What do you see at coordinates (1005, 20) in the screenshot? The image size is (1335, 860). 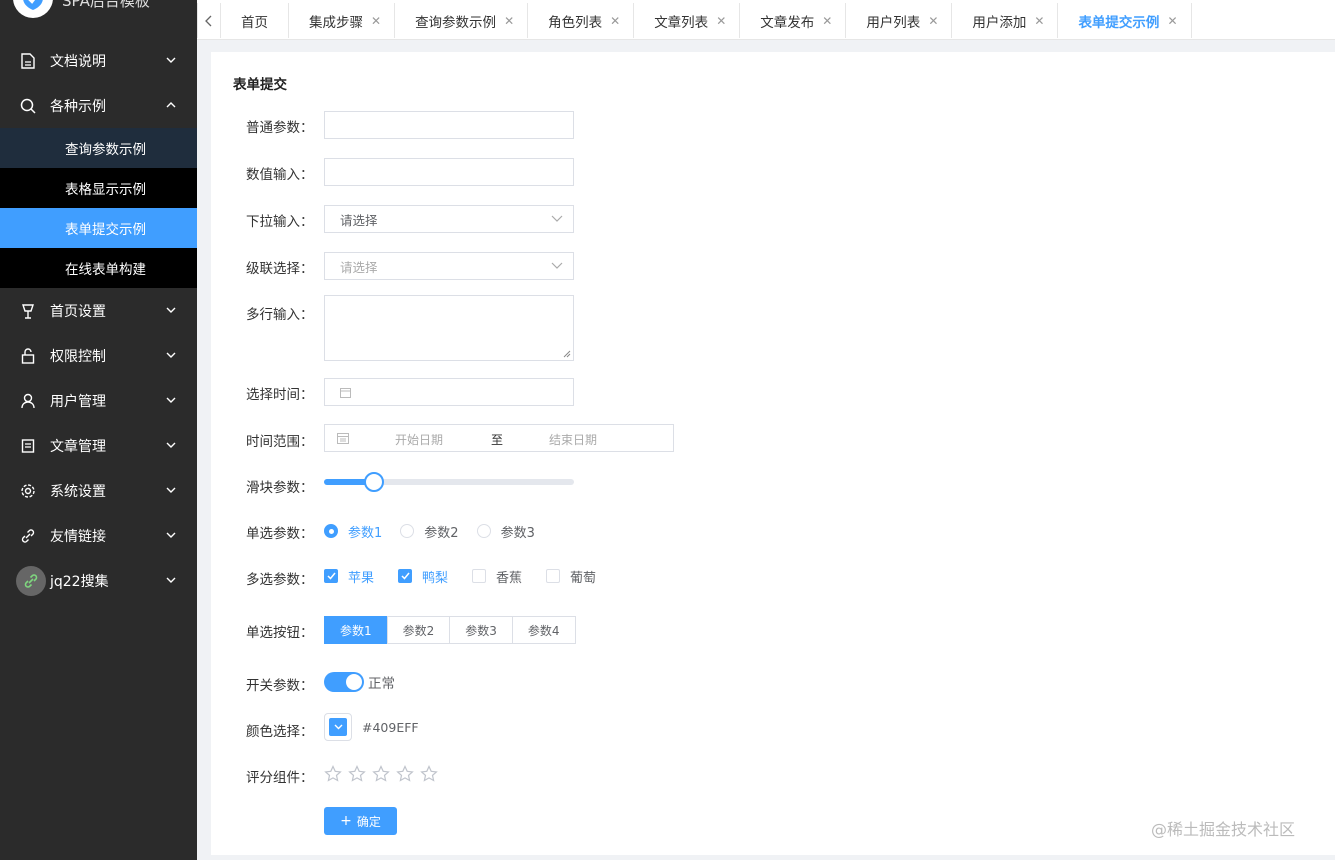 I see `tab-user-add: 用户添加 ✕` at bounding box center [1005, 20].